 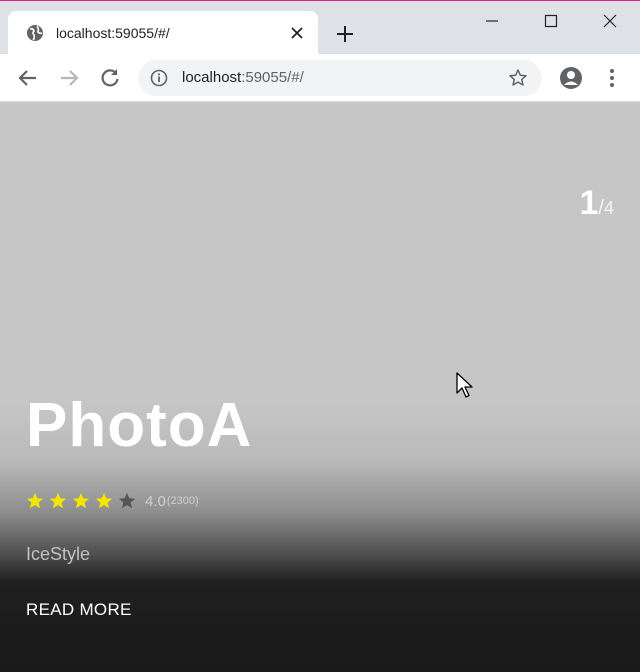 I want to click on close-icon, so click(x=297, y=33).